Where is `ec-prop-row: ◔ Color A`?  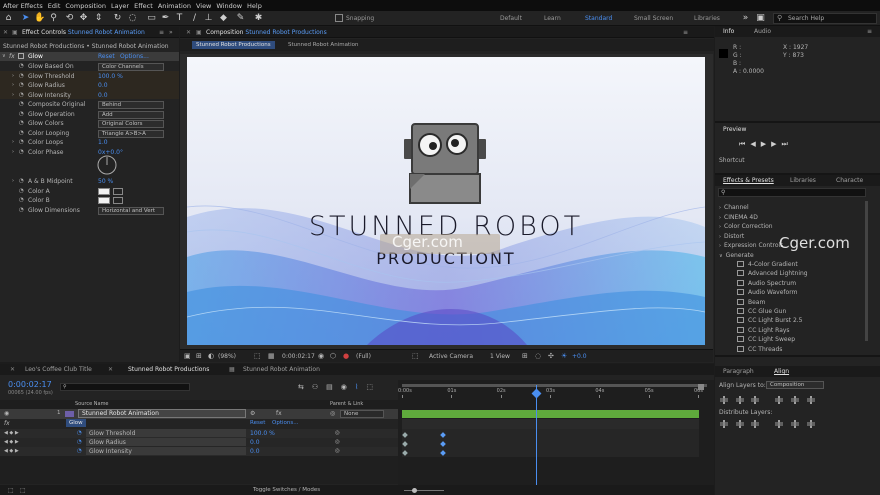 ec-prop-row: ◔ Color A is located at coordinates (89, 191).